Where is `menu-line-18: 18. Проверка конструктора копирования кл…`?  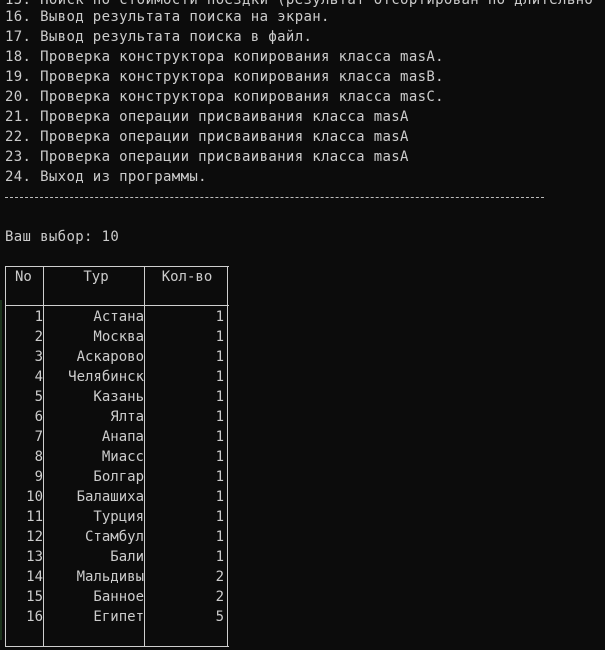 menu-line-18: 18. Проверка конструктора копирования кл… is located at coordinates (224, 57).